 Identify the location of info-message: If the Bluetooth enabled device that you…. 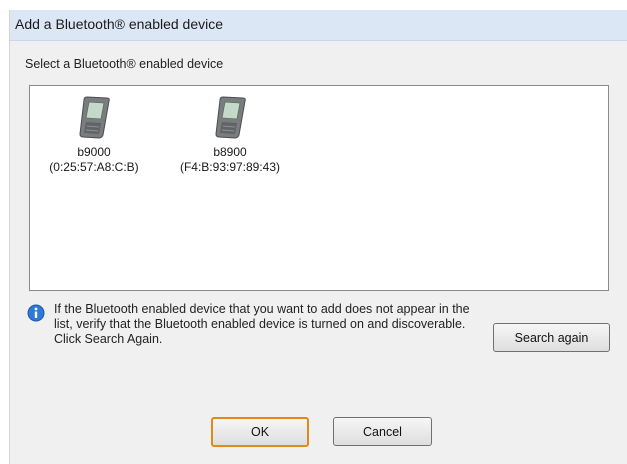
(262, 324).